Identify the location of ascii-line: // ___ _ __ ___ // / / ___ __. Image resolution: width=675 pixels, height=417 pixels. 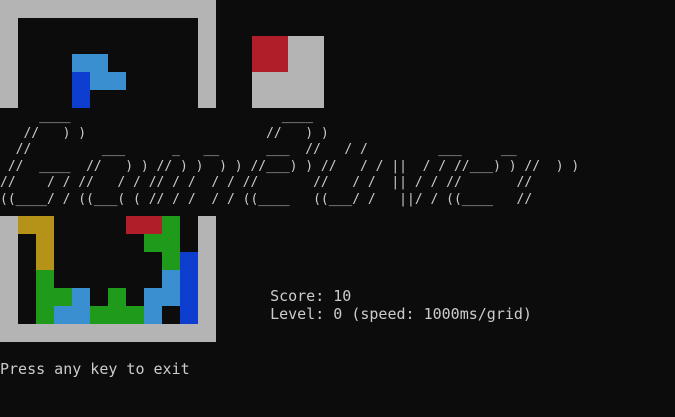
(258, 149).